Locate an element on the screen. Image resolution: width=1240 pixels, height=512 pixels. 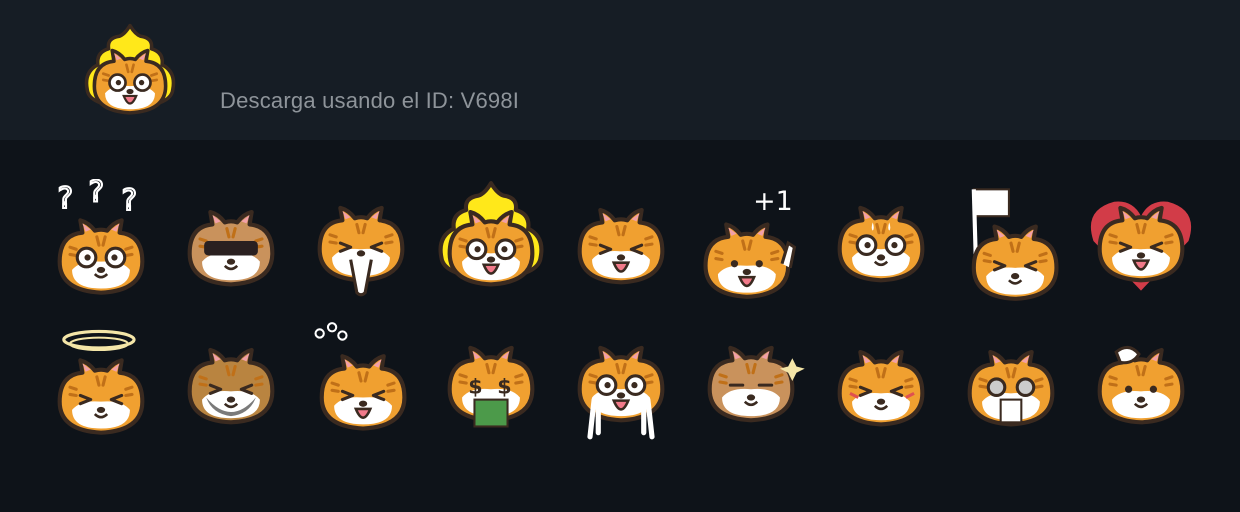
plus-one-cat-icon: +1 is located at coordinates (750, 242).